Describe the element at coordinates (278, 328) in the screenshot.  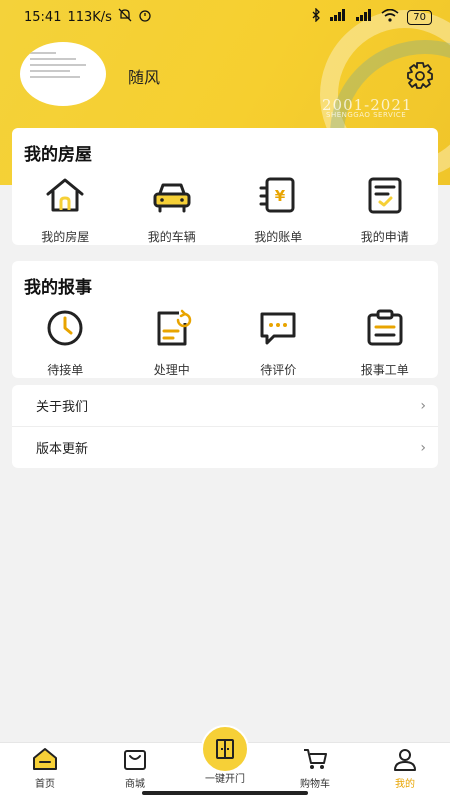
I see `comment-icon` at that location.